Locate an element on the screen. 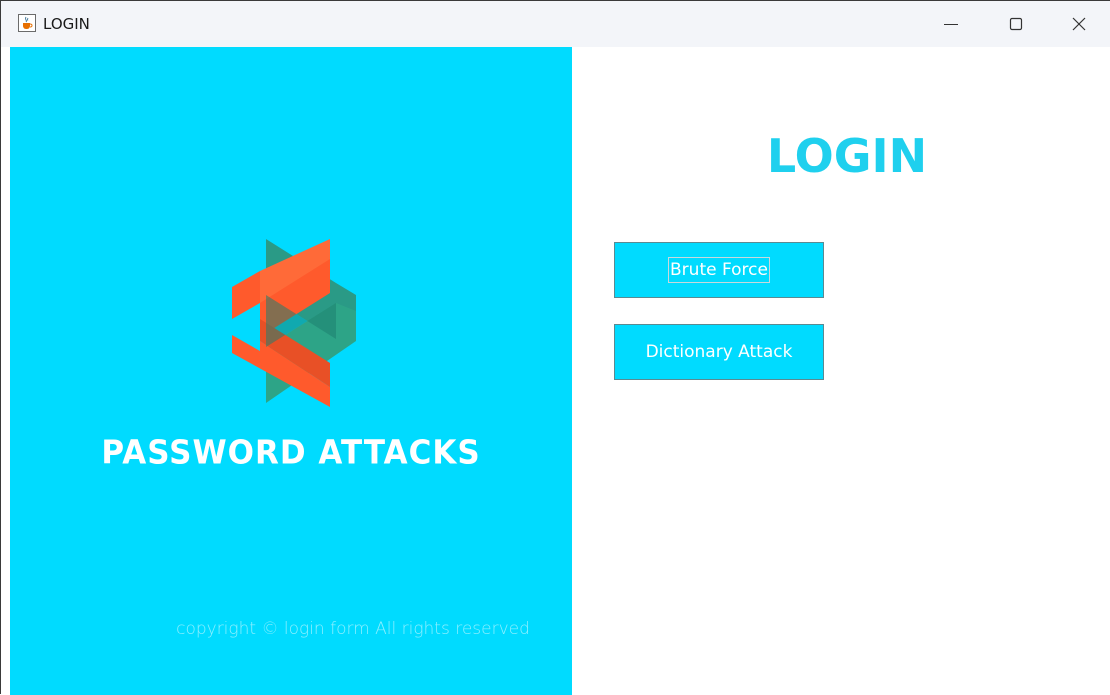  brute-force-label: Brute Force is located at coordinates (719, 270).